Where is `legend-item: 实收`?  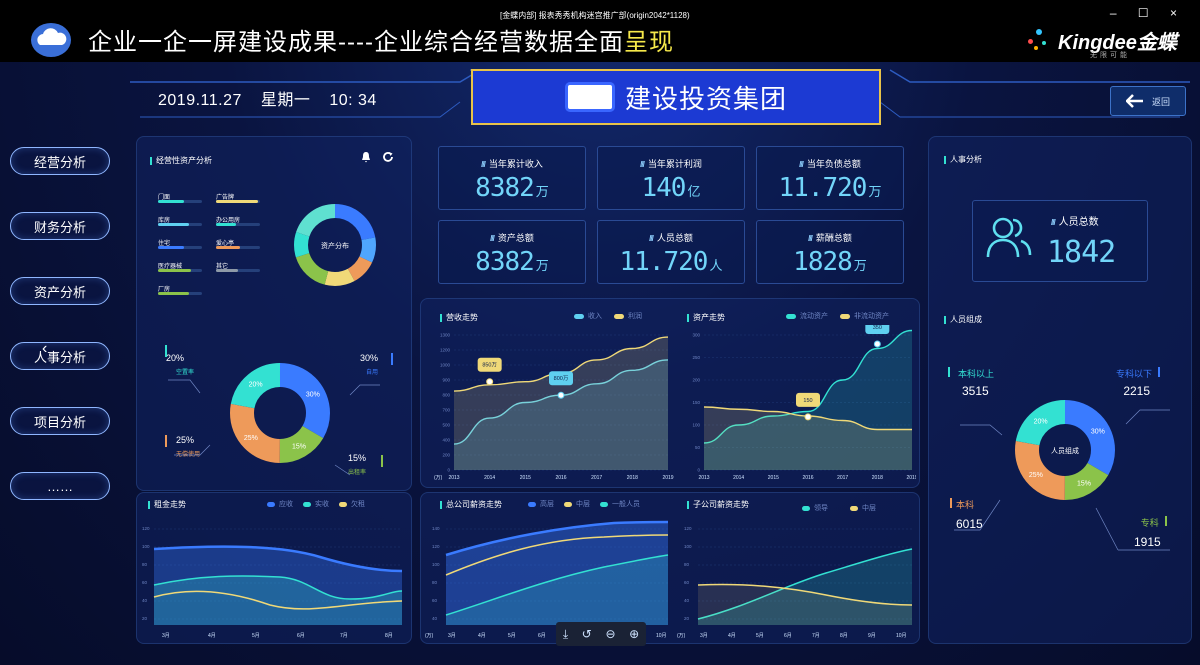
legend-item: 实收 is located at coordinates (322, 504).